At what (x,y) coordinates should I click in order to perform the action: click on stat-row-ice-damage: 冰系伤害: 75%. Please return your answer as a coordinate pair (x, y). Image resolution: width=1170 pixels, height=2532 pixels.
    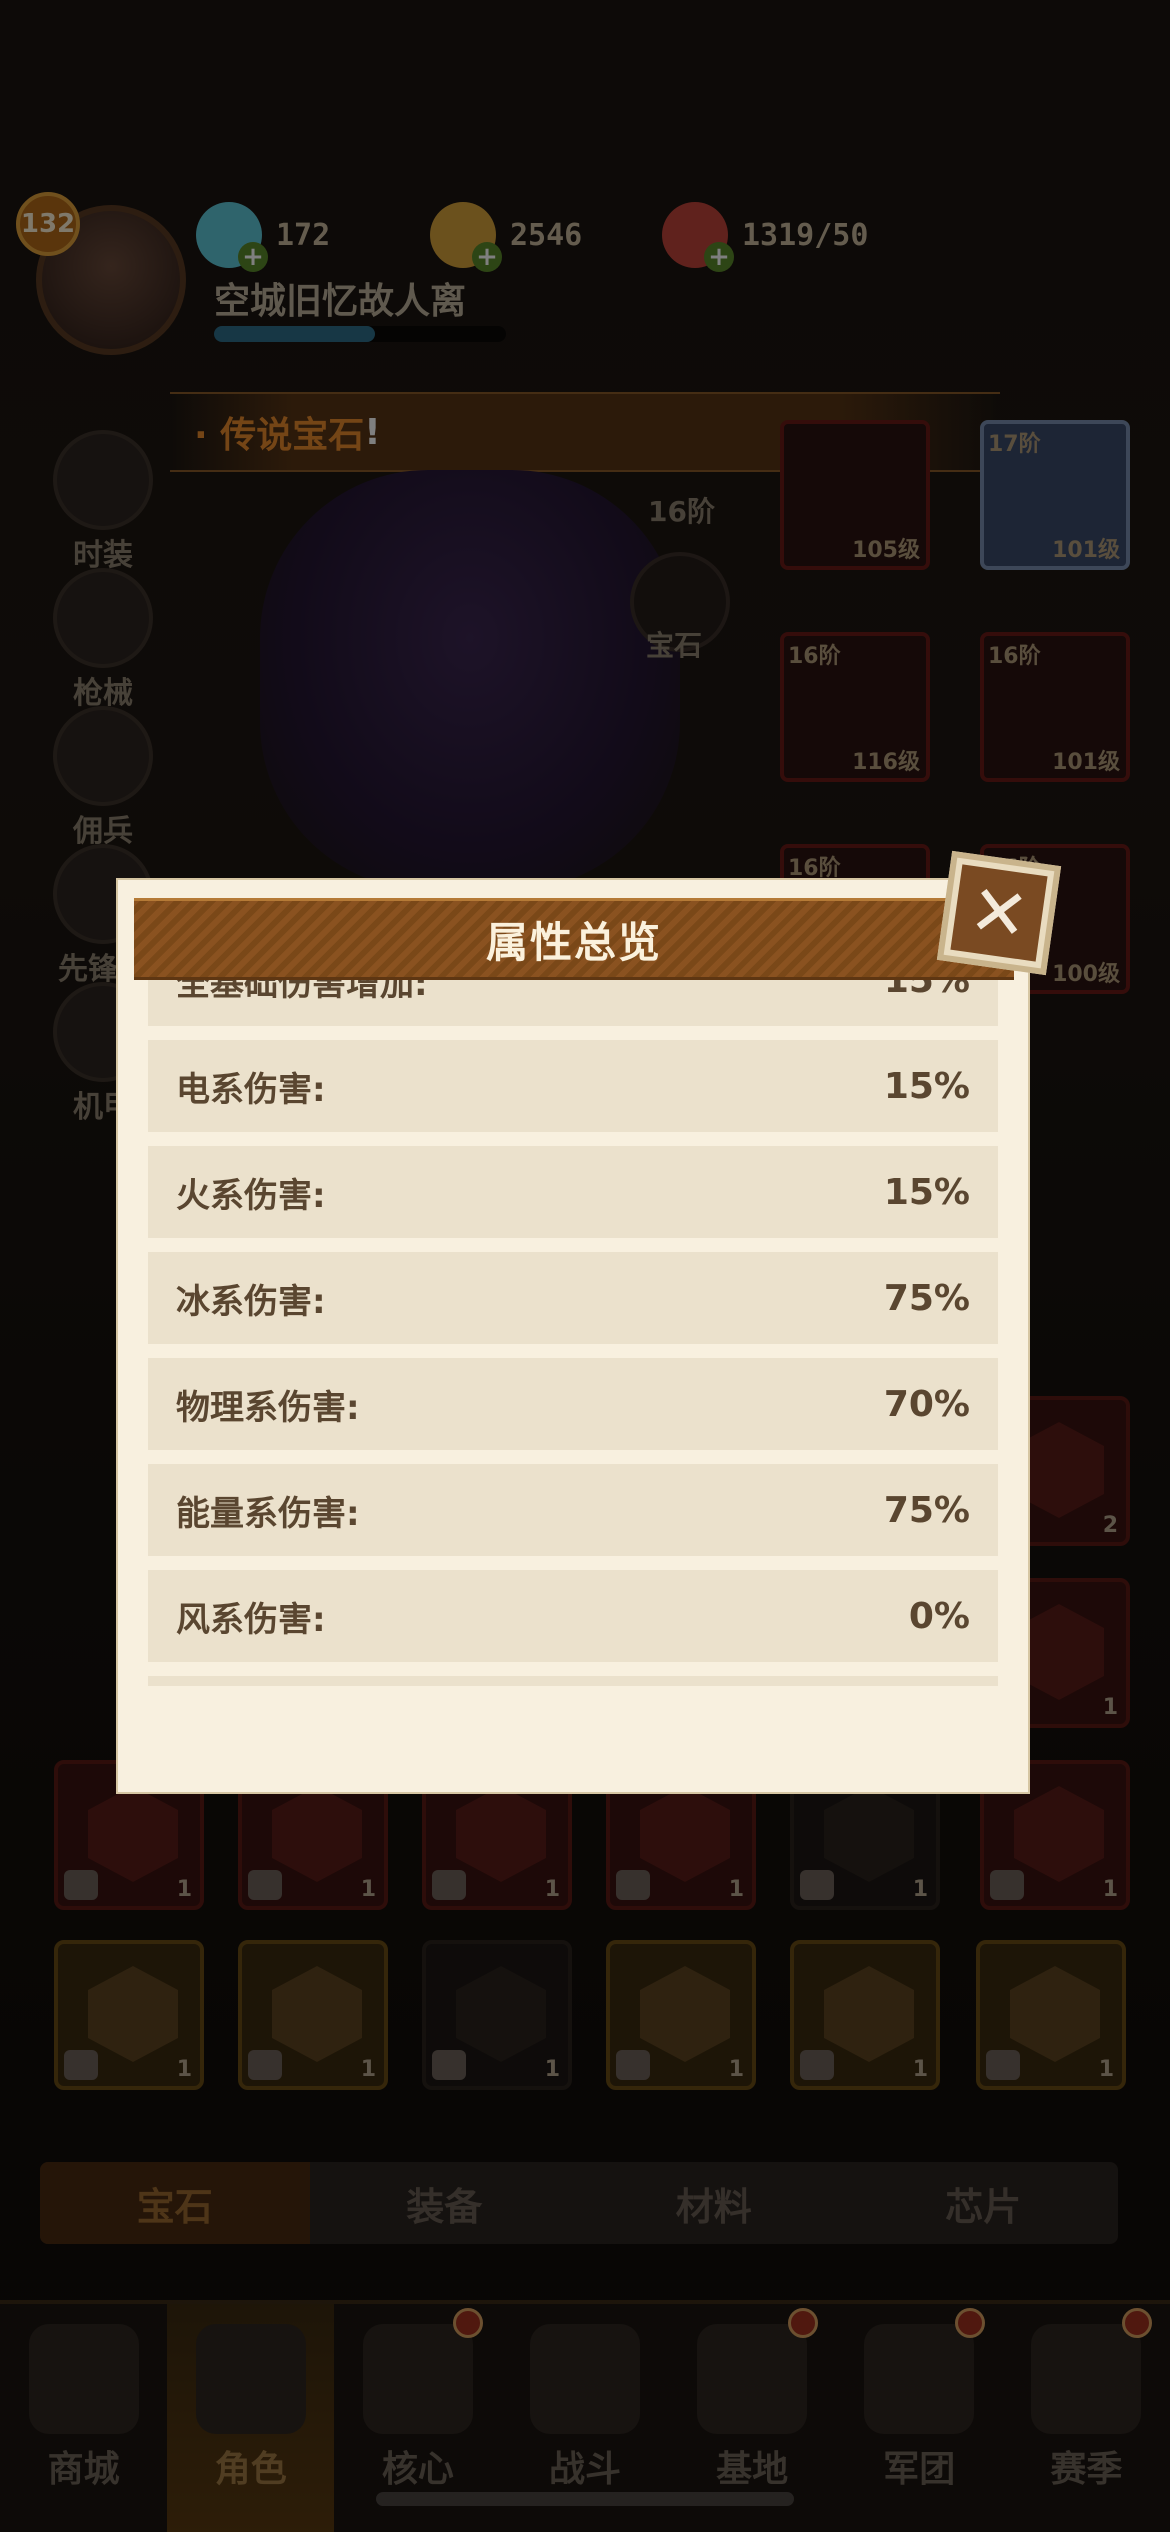
    Looking at the image, I should click on (573, 1298).